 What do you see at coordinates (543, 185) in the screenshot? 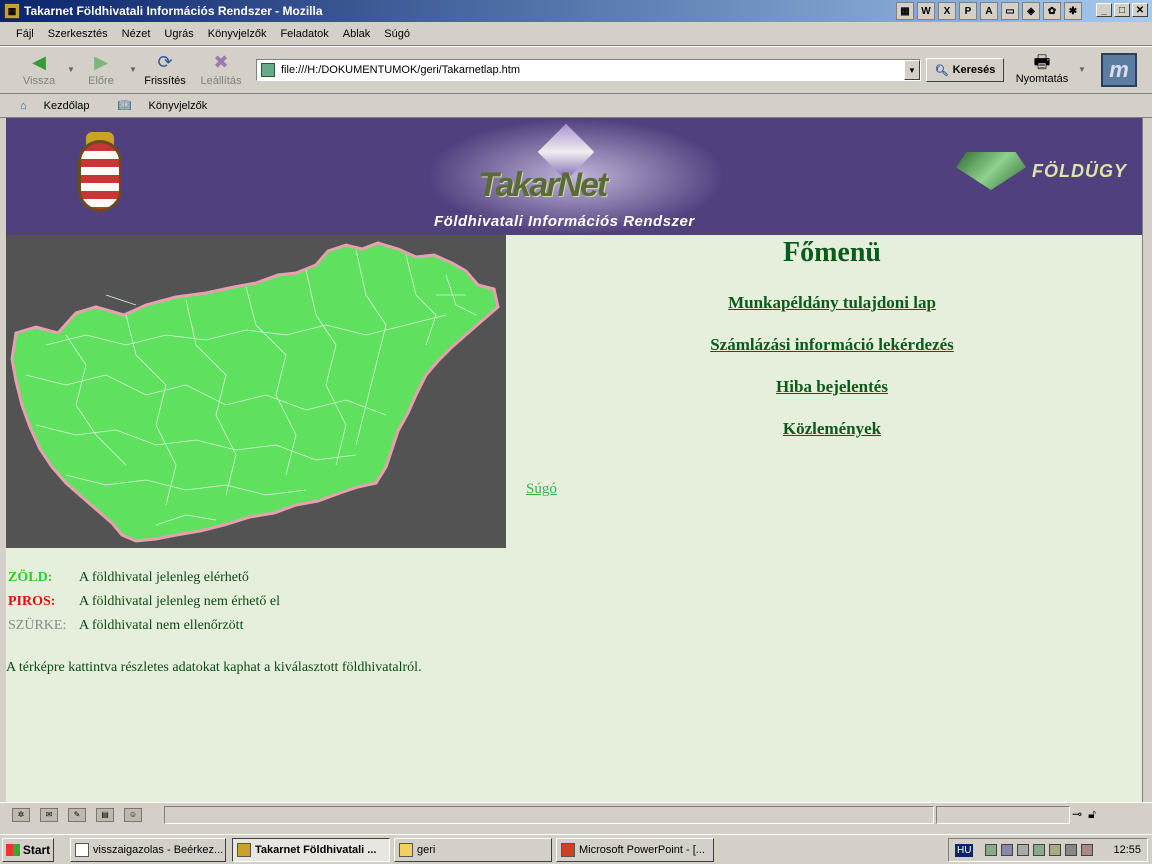
I see `takarnet-logo: TakarNet` at bounding box center [543, 185].